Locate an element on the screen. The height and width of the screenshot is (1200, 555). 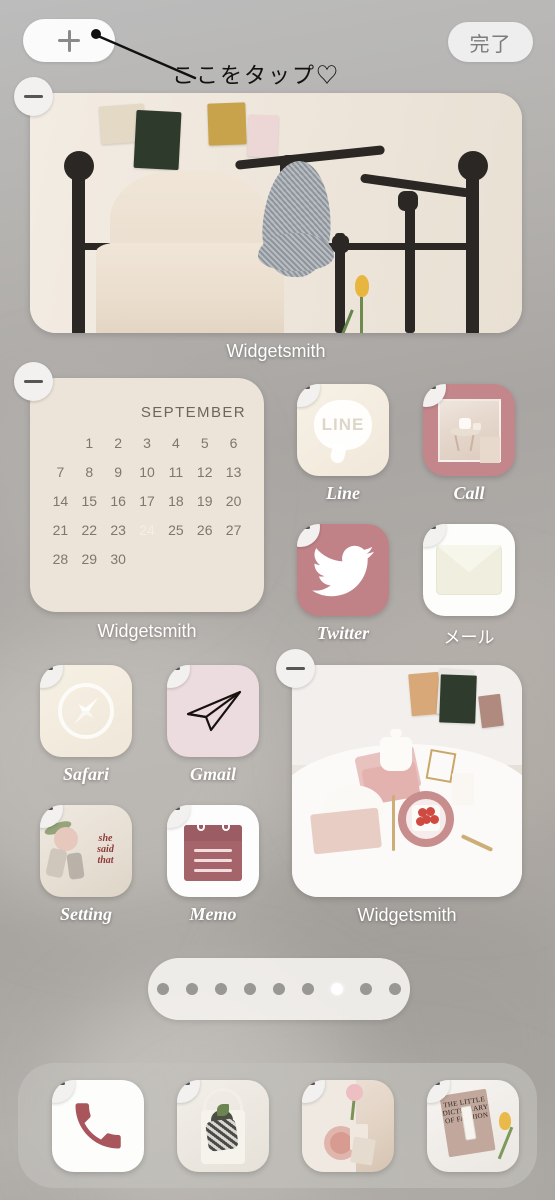
call-icon: a Table is located at coordinates (469, 430).